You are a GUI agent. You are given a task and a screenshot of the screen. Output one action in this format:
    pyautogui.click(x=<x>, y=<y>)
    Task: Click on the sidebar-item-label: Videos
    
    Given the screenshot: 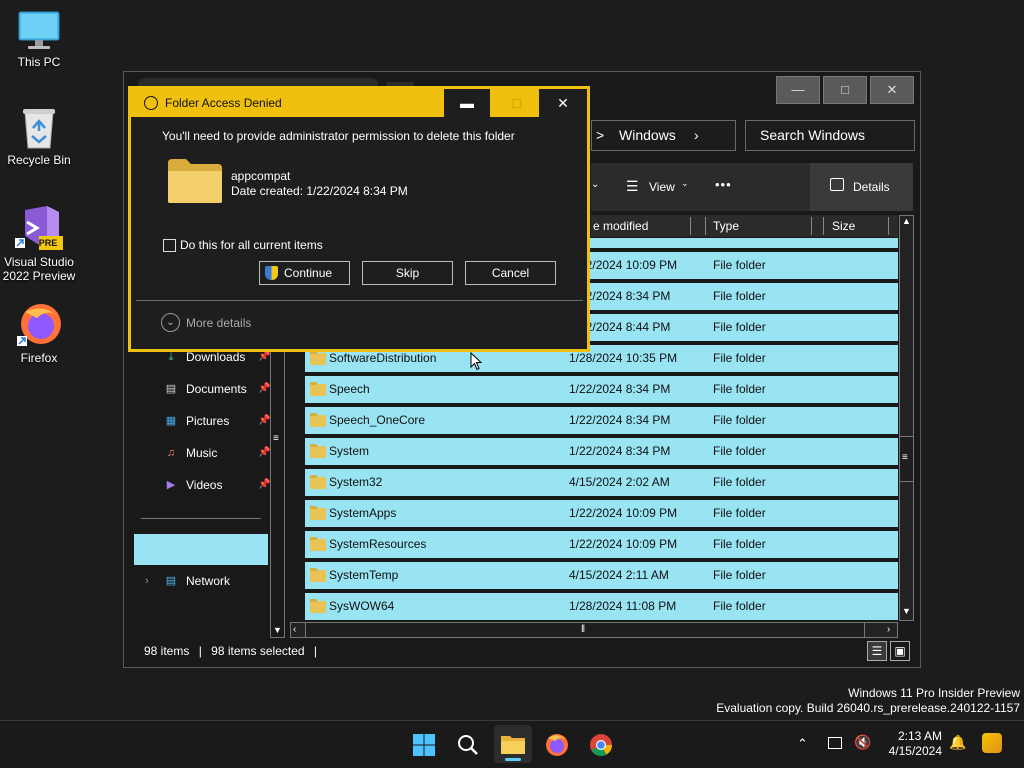 What is the action you would take?
    pyautogui.click(x=204, y=485)
    